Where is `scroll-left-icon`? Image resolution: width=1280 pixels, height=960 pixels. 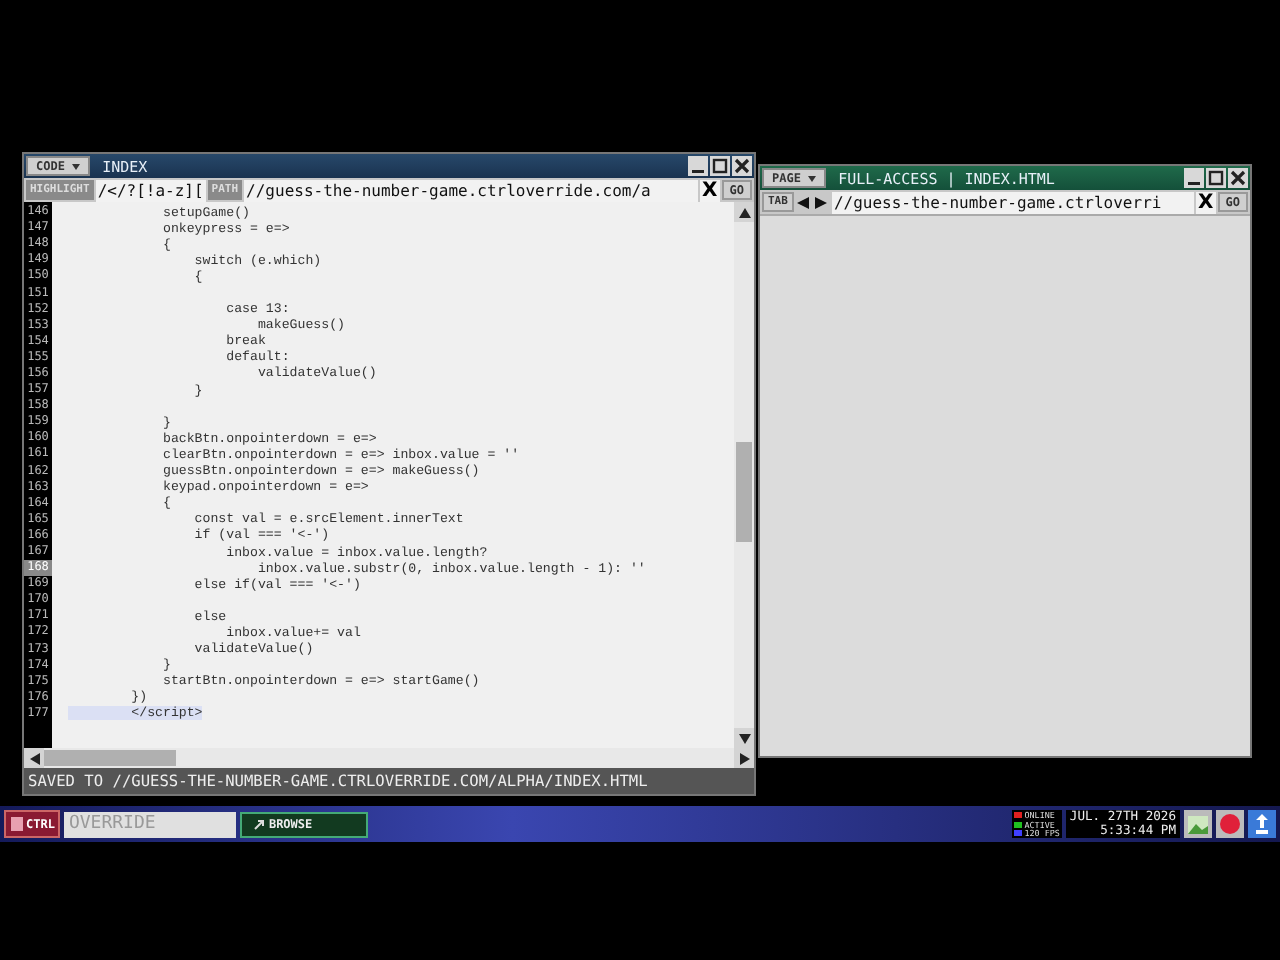 scroll-left-icon is located at coordinates (34, 758).